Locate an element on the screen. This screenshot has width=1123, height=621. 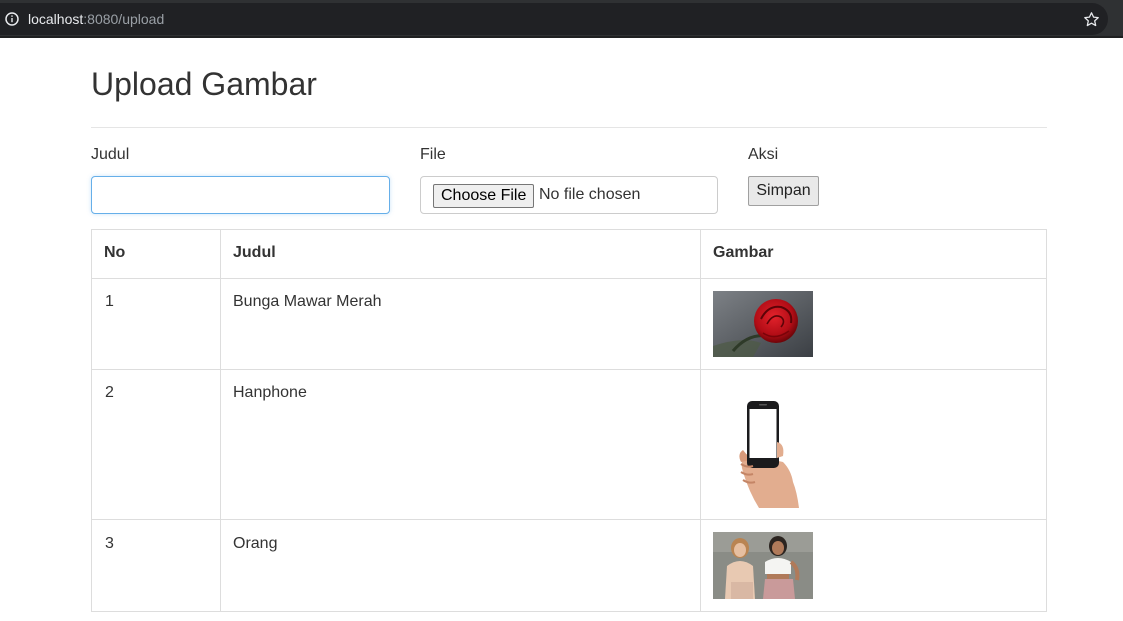
url-host: localhost is located at coordinates (56, 19).